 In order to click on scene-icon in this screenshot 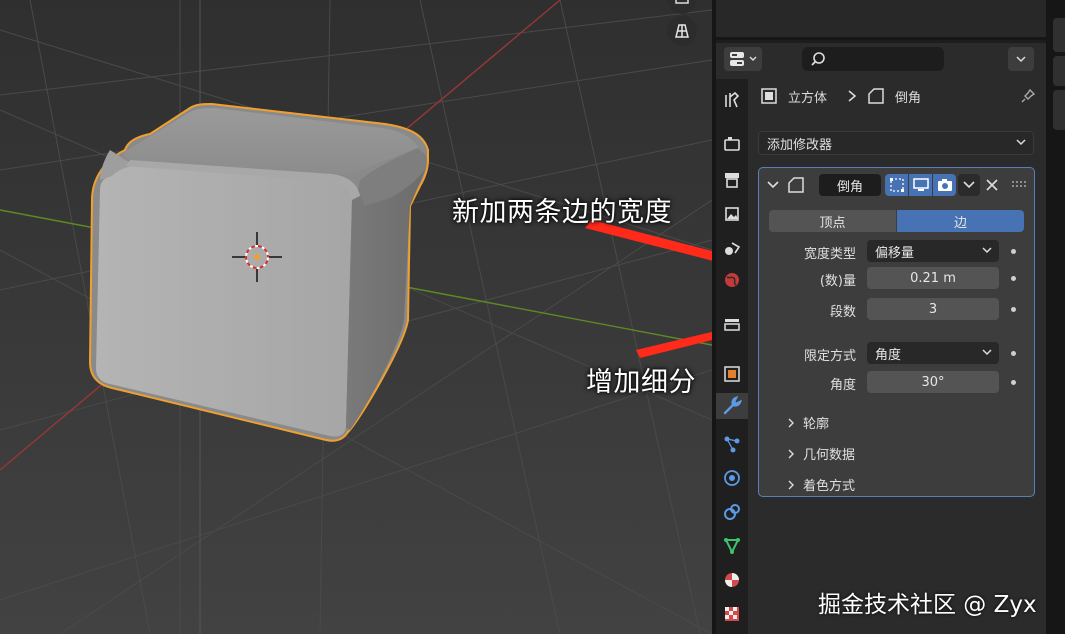, I will do `click(733, 248)`.